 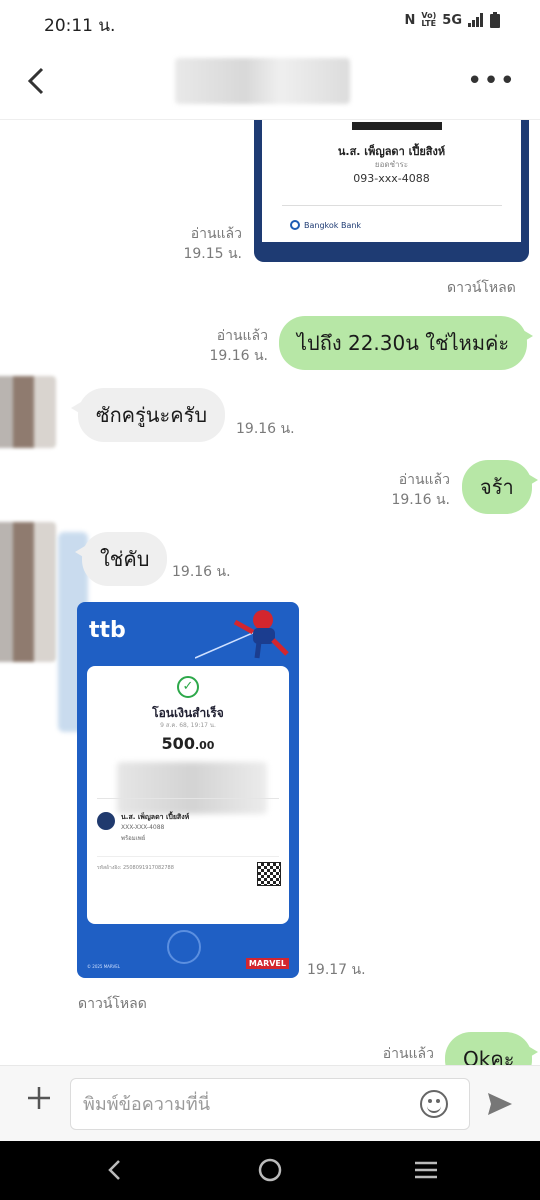 I want to click on transfer-amount: 500.00, so click(x=188, y=743).